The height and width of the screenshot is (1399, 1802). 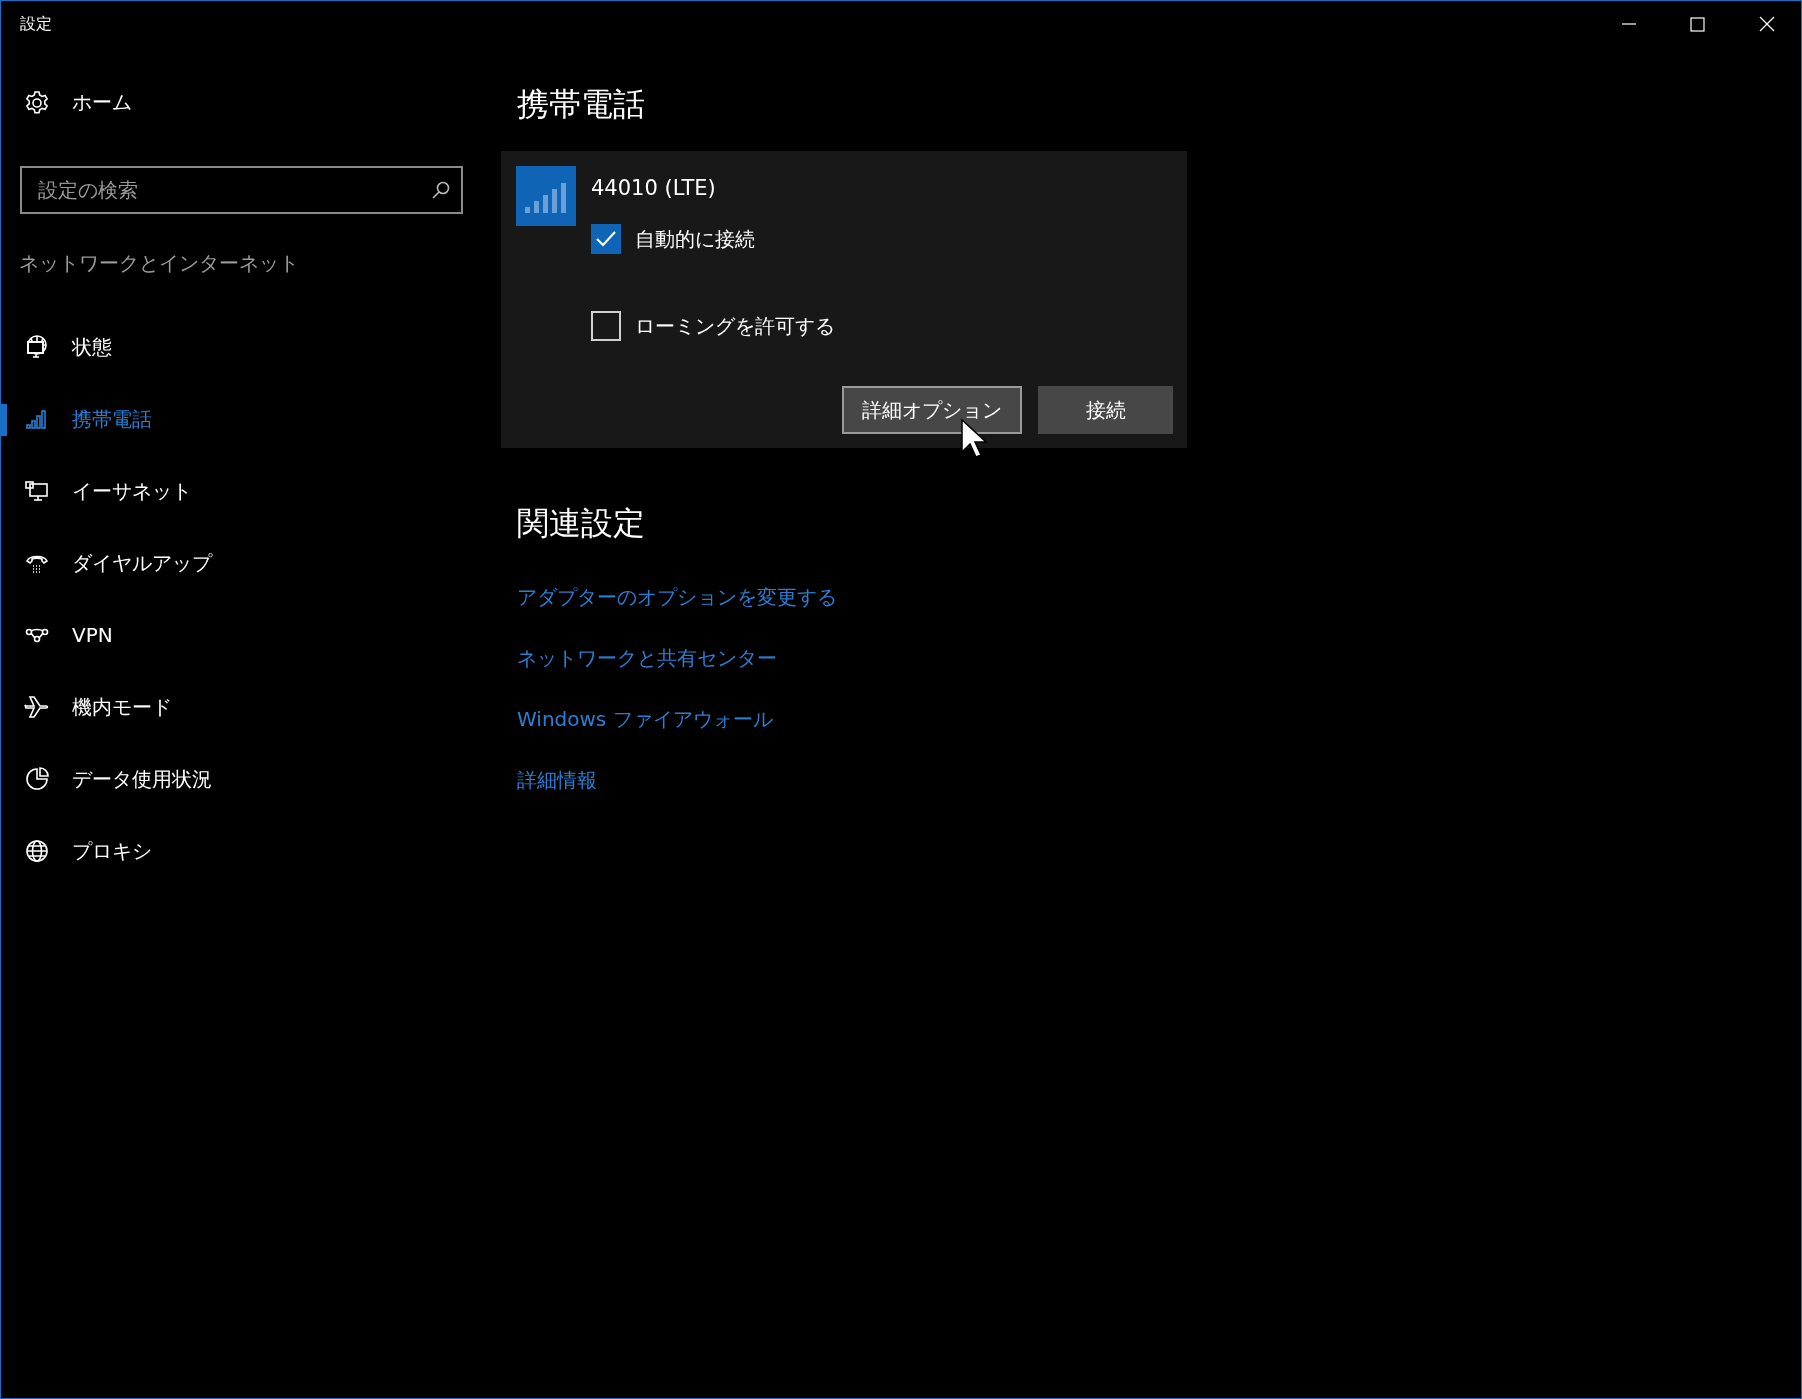 What do you see at coordinates (241, 851) in the screenshot?
I see `nav-item: プロキシ` at bounding box center [241, 851].